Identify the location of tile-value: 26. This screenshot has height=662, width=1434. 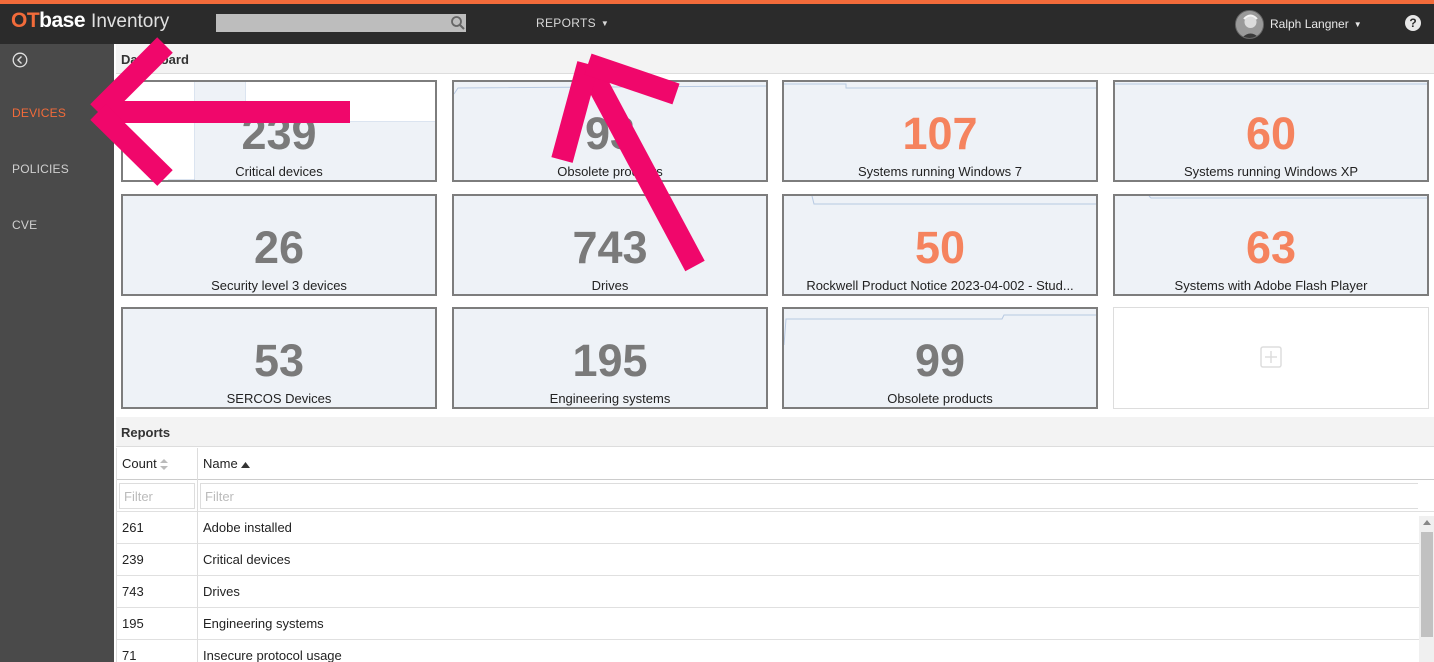
(279, 247).